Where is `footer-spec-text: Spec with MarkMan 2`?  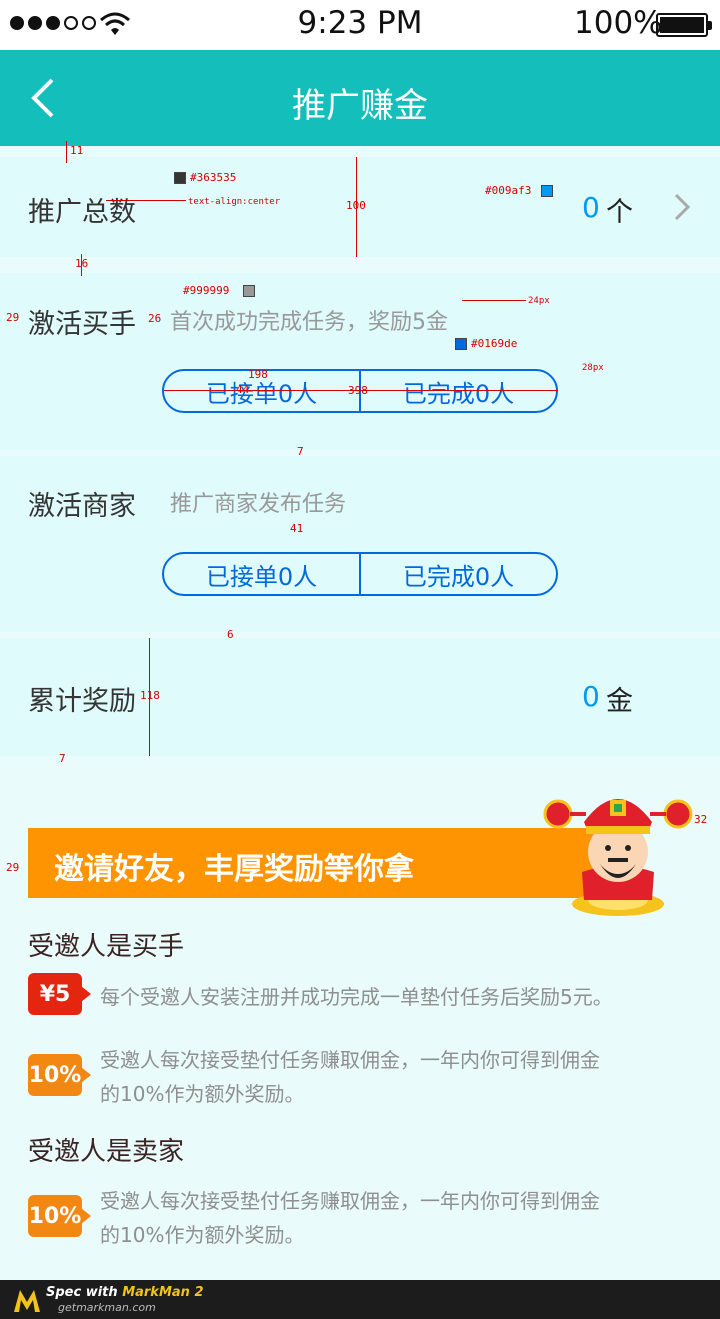
footer-spec-text: Spec with MarkMan 2 is located at coordinates (125, 1292).